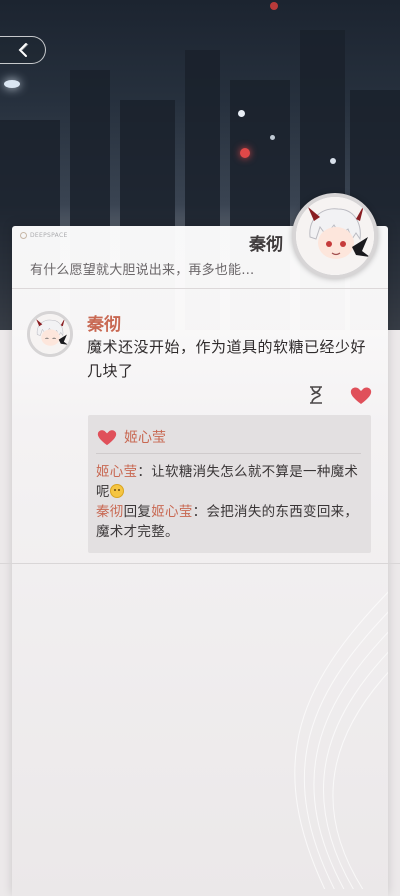  Describe the element at coordinates (116, 491) in the screenshot. I see `smile-emoji-icon` at that location.